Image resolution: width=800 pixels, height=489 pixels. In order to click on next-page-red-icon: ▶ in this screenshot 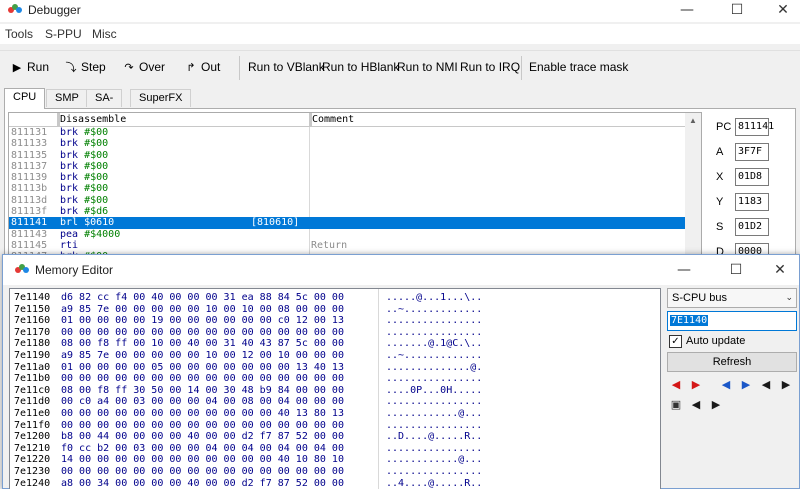, I will do `click(696, 385)`.